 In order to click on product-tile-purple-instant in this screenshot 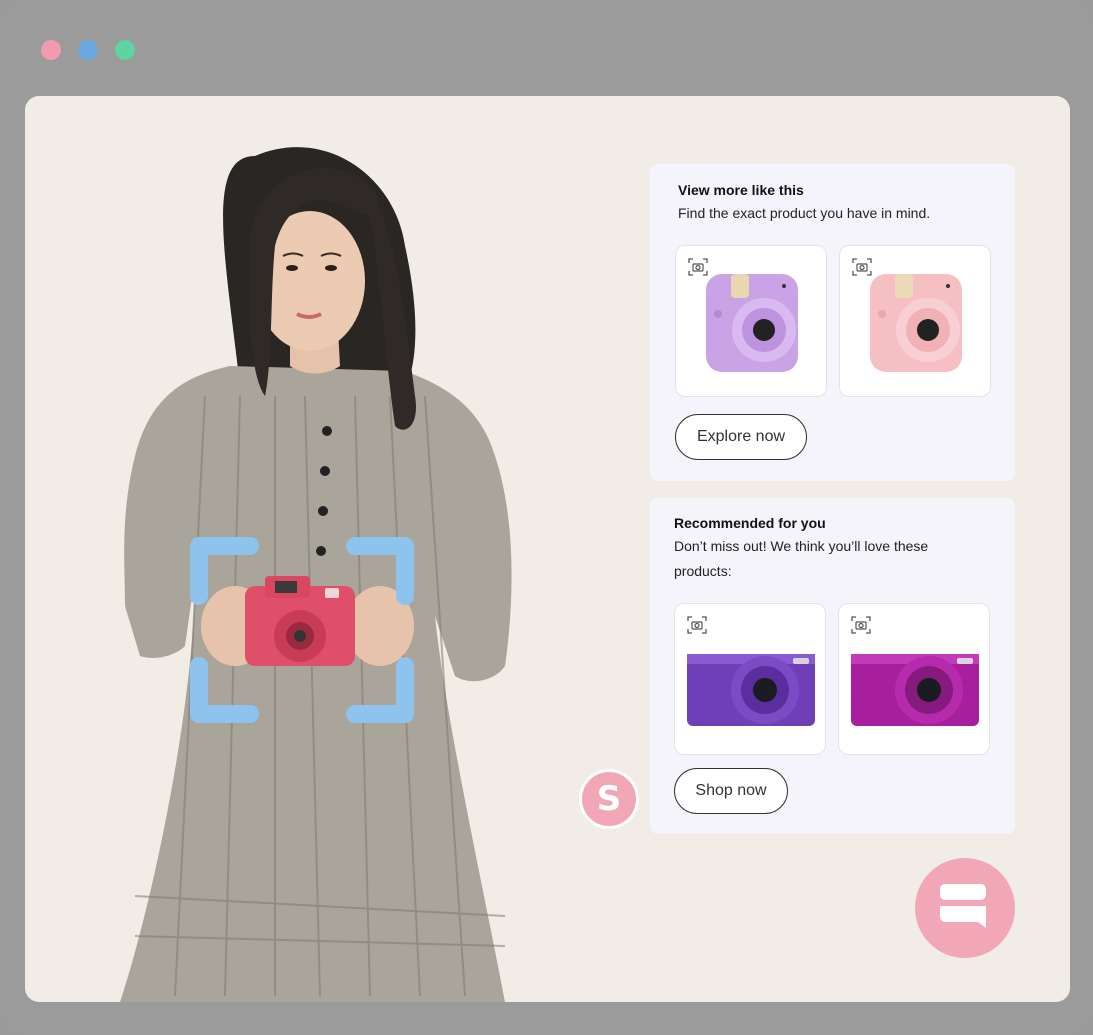, I will do `click(751, 321)`.